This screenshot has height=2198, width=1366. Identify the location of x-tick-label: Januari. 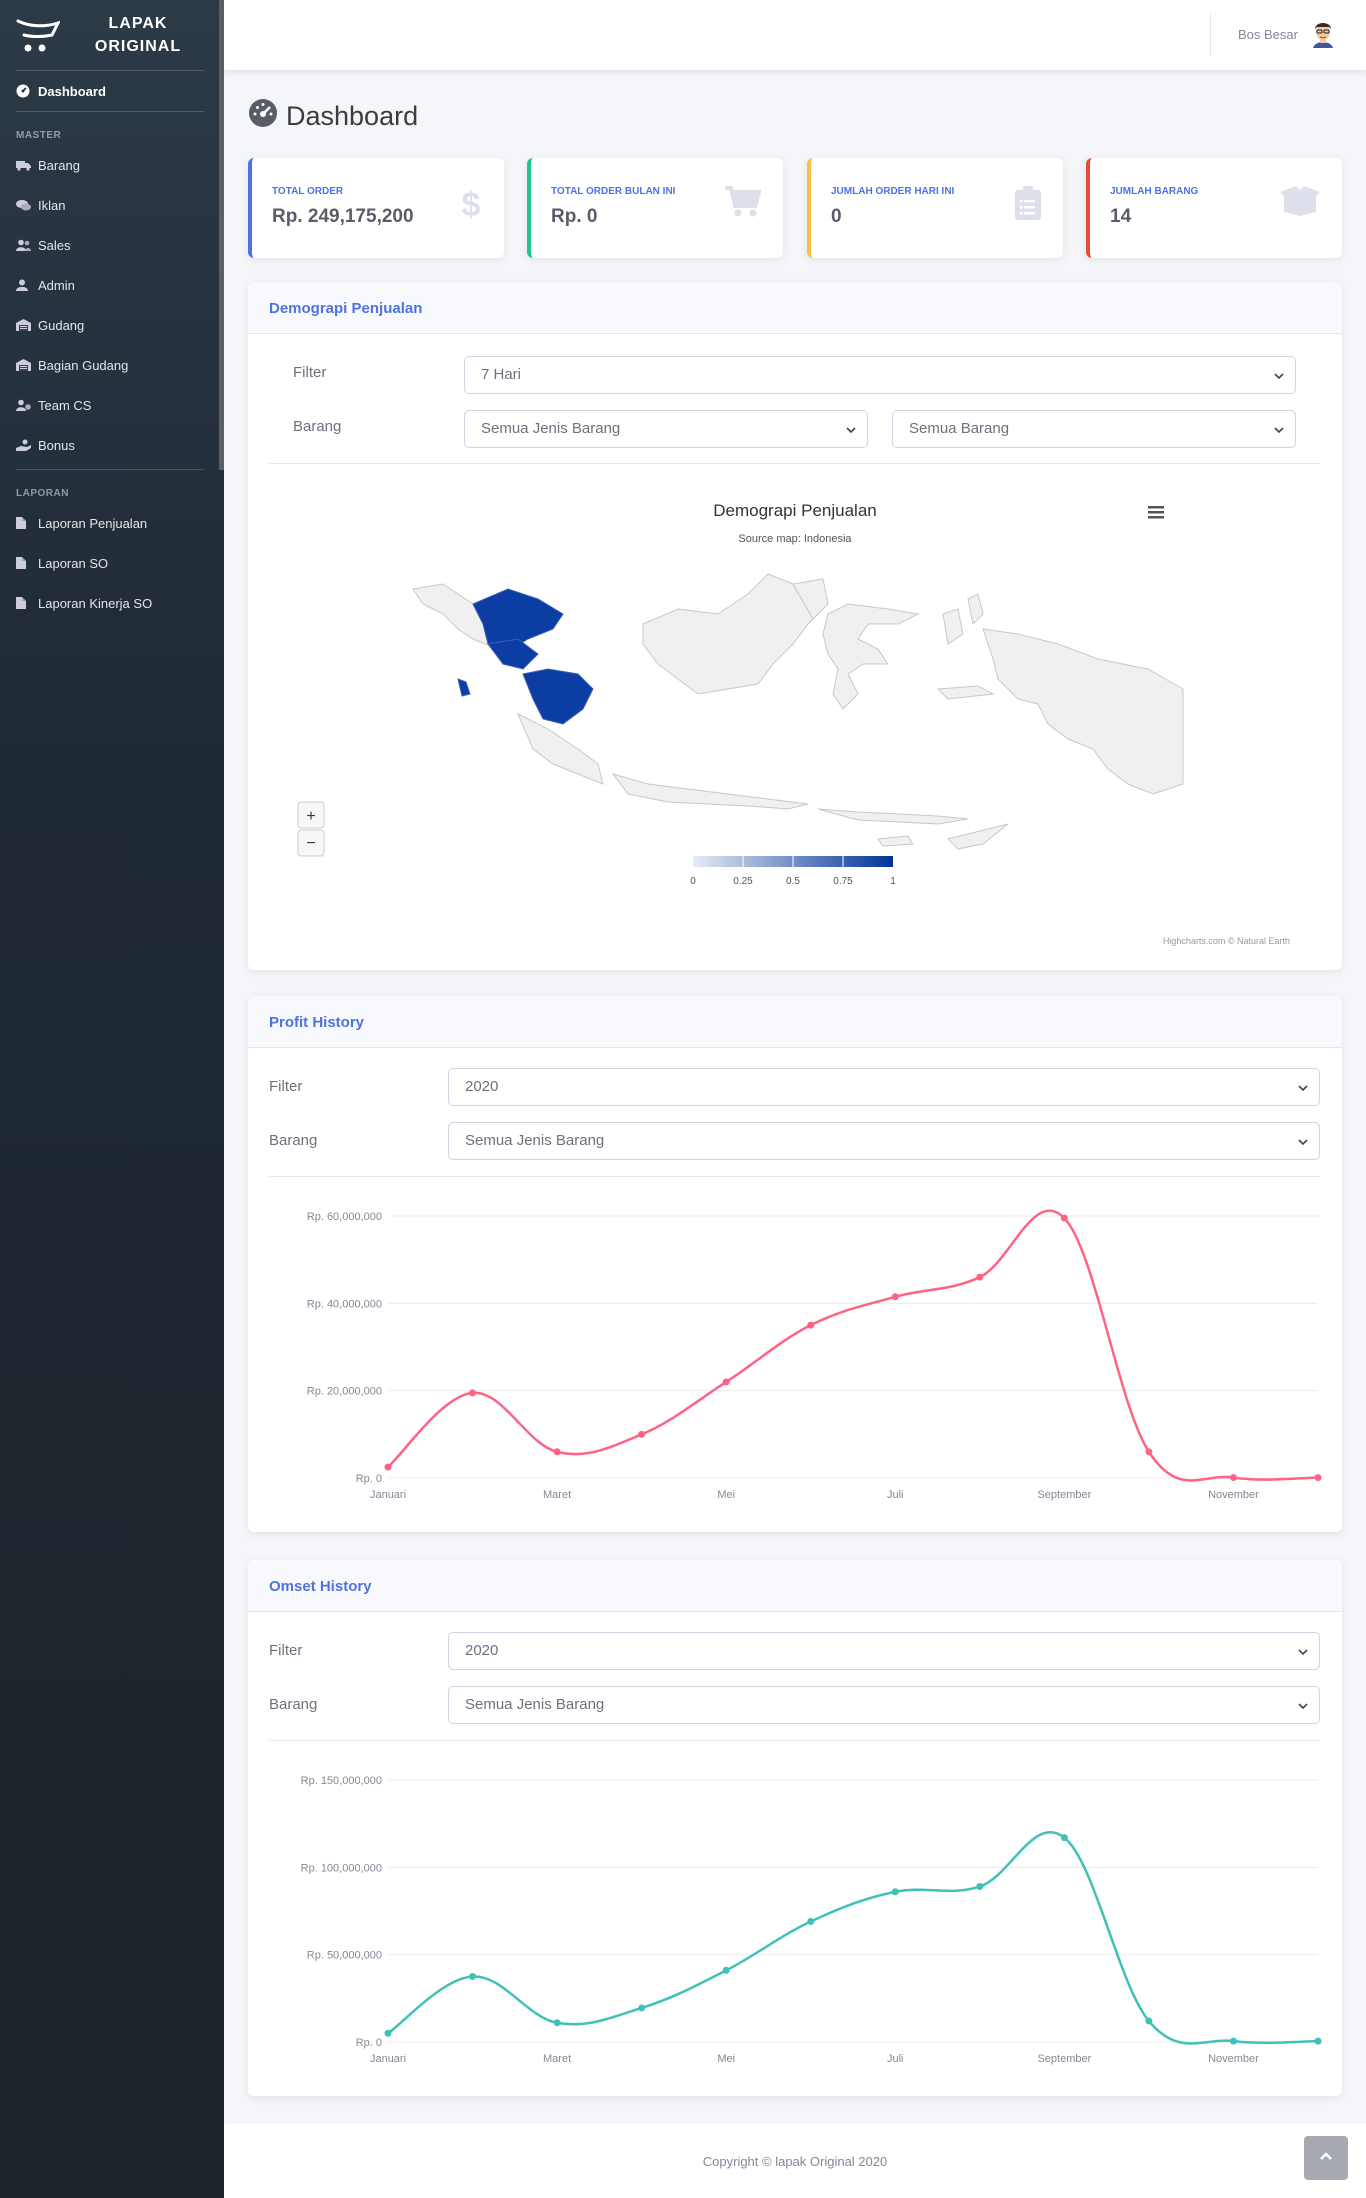
(388, 1495).